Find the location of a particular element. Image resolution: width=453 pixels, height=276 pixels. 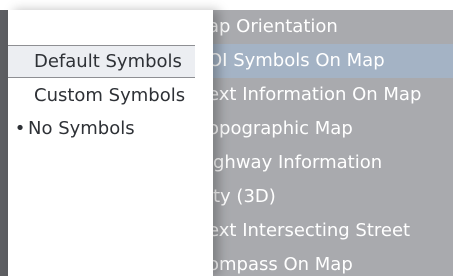

menu-item-topographic-map: opographic Map is located at coordinates (280, 129).